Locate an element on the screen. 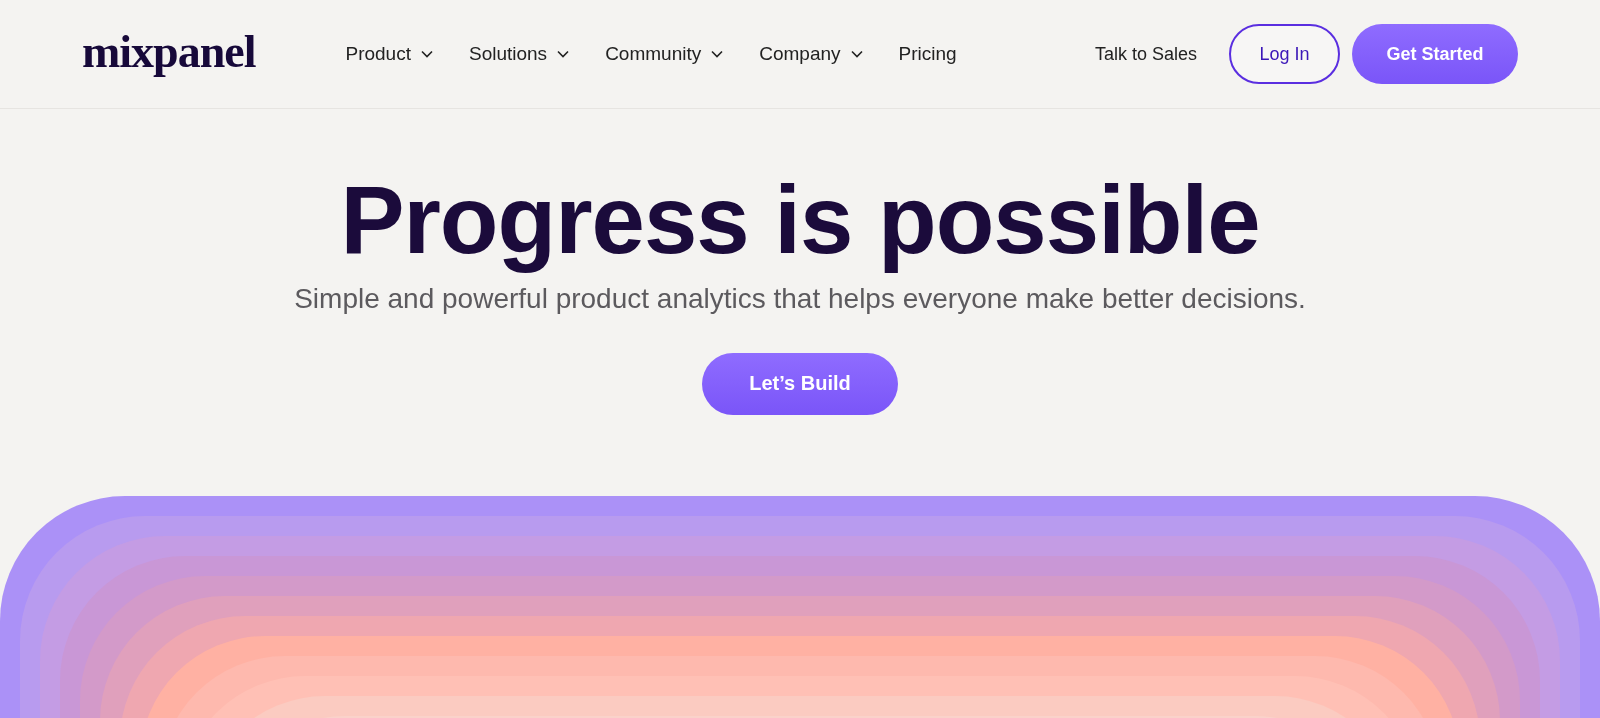  nav-link: Talk to Sales is located at coordinates (1155, 54).